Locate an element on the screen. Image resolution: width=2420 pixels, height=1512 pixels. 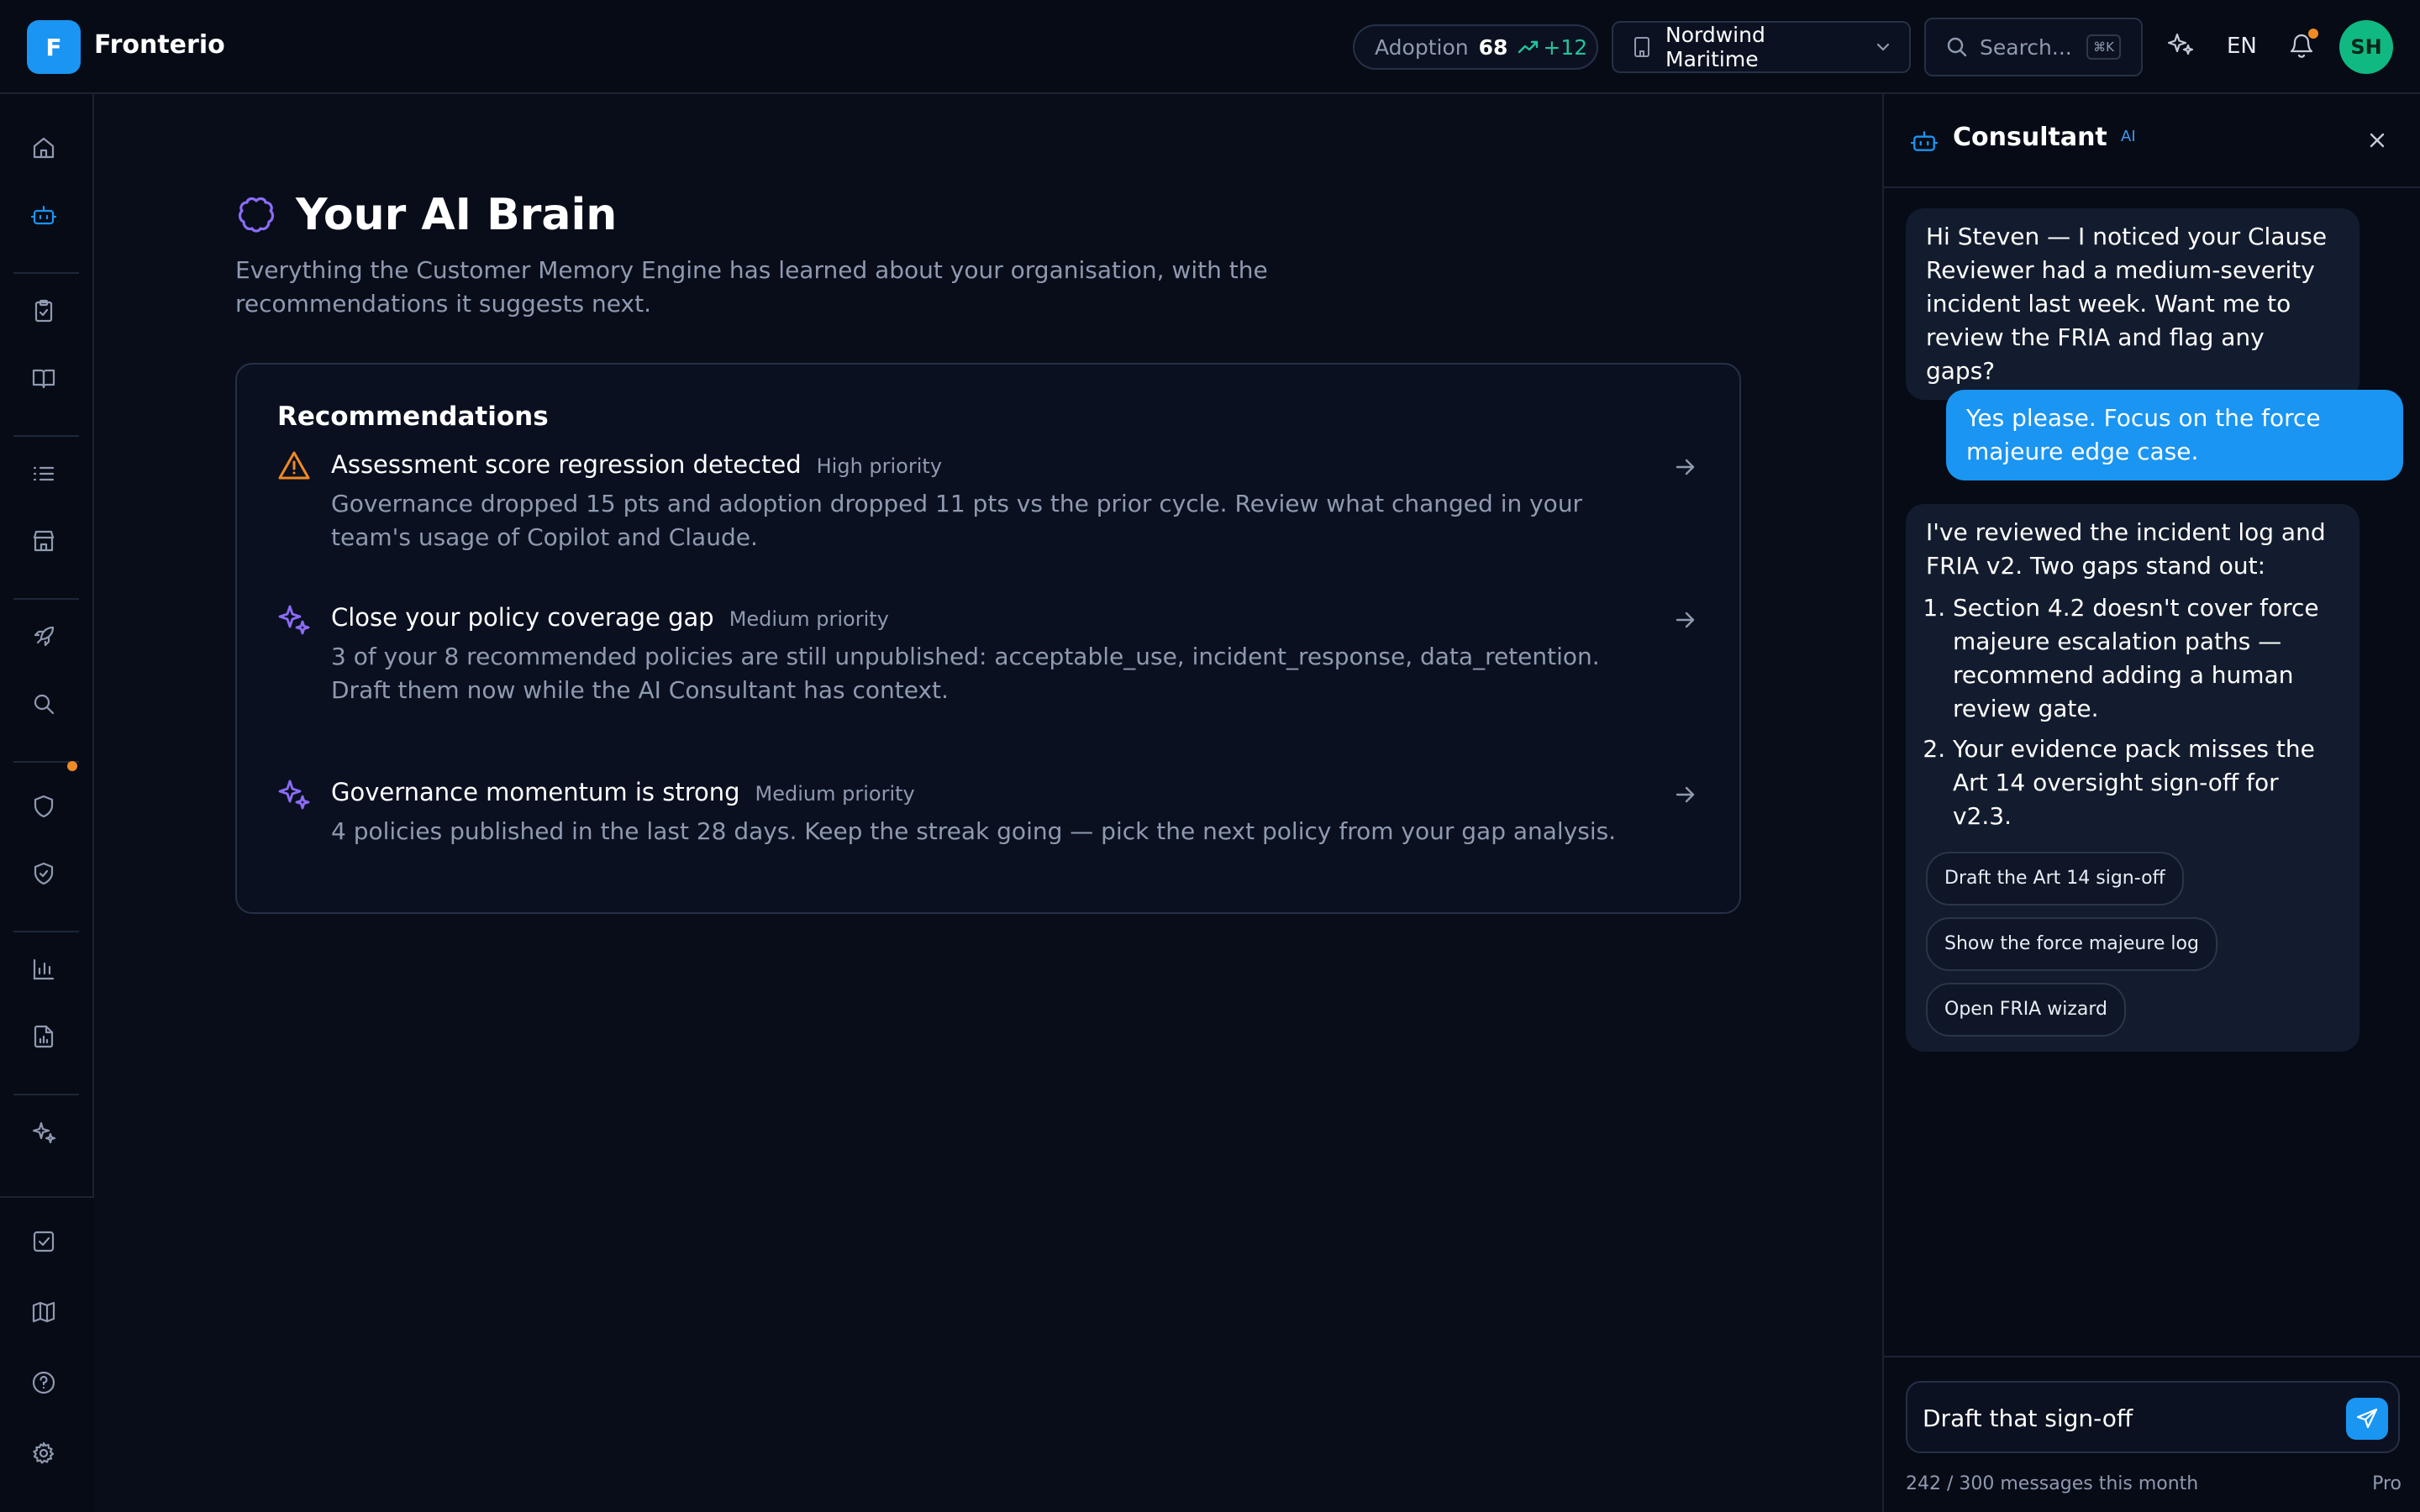
sidebar-item-marketplace is located at coordinates (44, 541).